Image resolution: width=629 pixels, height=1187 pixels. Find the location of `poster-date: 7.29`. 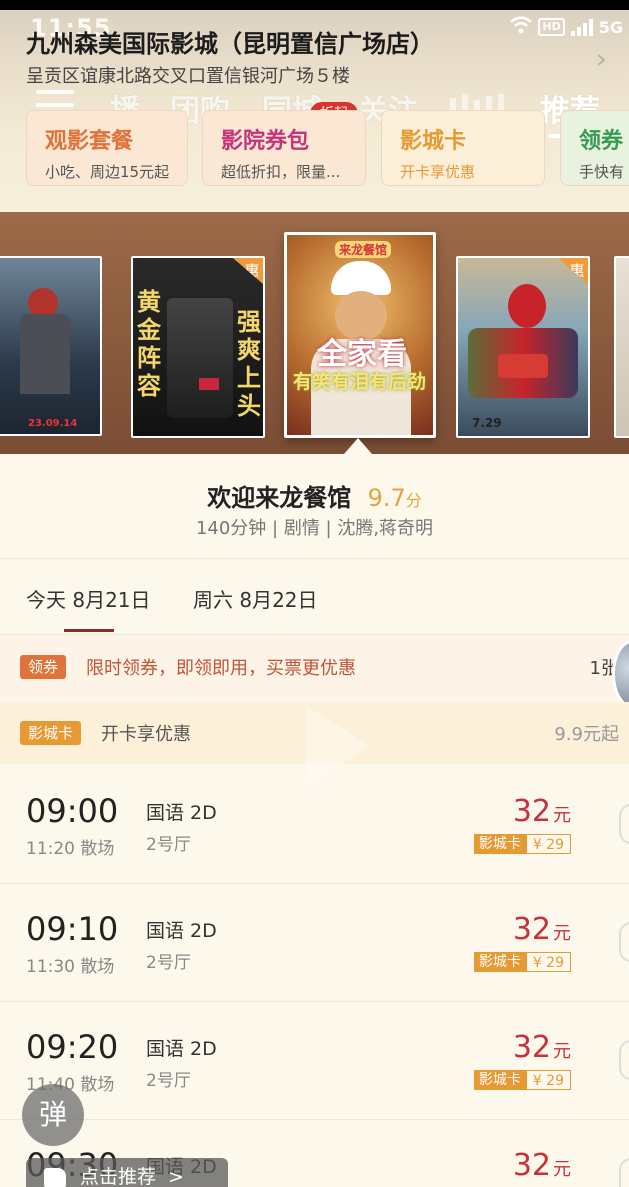

poster-date: 7.29 is located at coordinates (487, 423).